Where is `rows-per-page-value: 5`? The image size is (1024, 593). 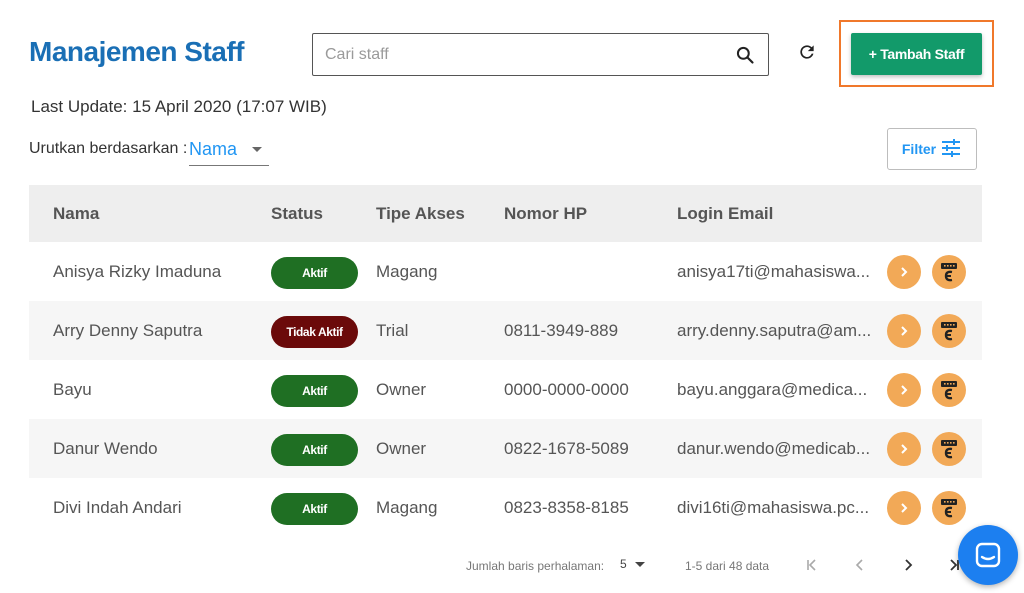
rows-per-page-value: 5 is located at coordinates (623, 564).